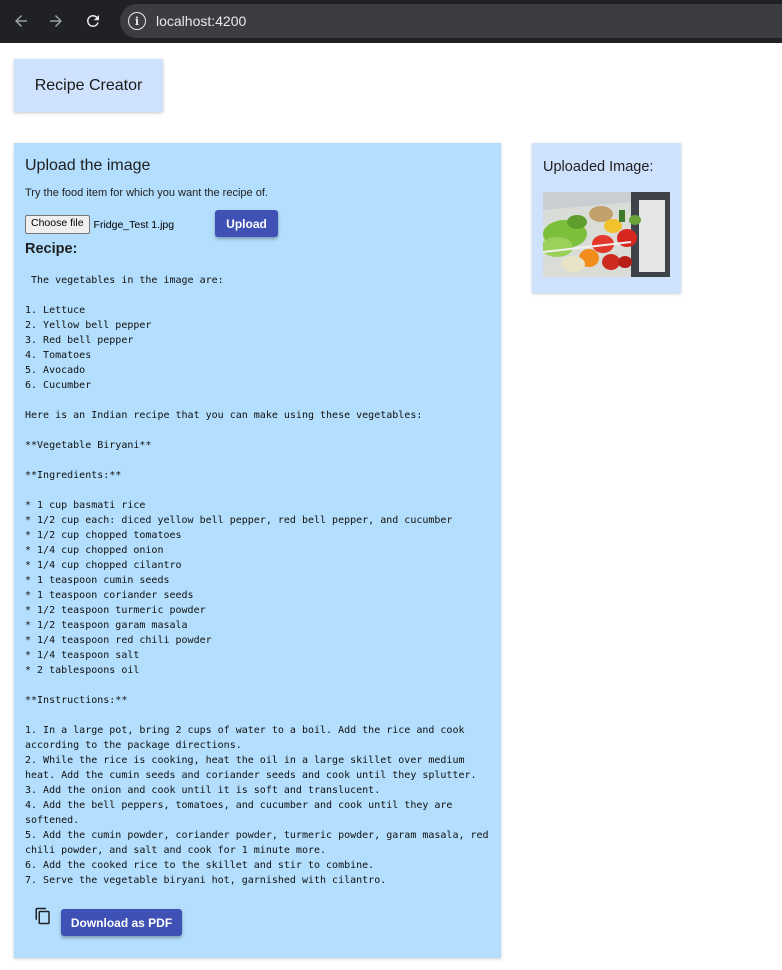 This screenshot has width=782, height=970. I want to click on copy-icon, so click(43, 916).